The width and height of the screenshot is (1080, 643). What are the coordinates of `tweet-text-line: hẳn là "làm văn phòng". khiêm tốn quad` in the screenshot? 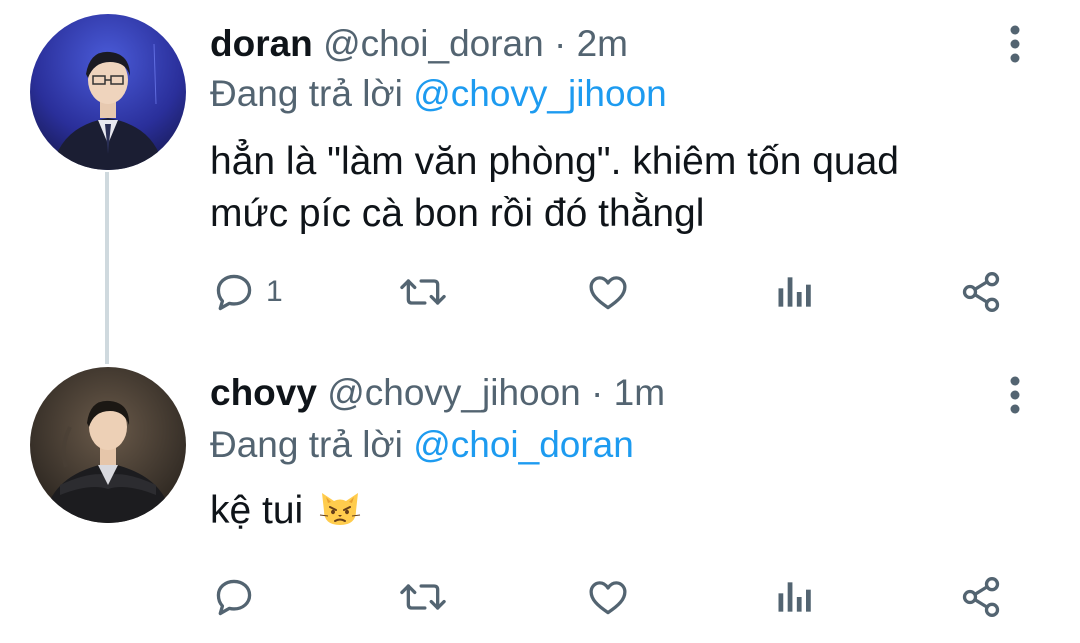 It's located at (554, 161).